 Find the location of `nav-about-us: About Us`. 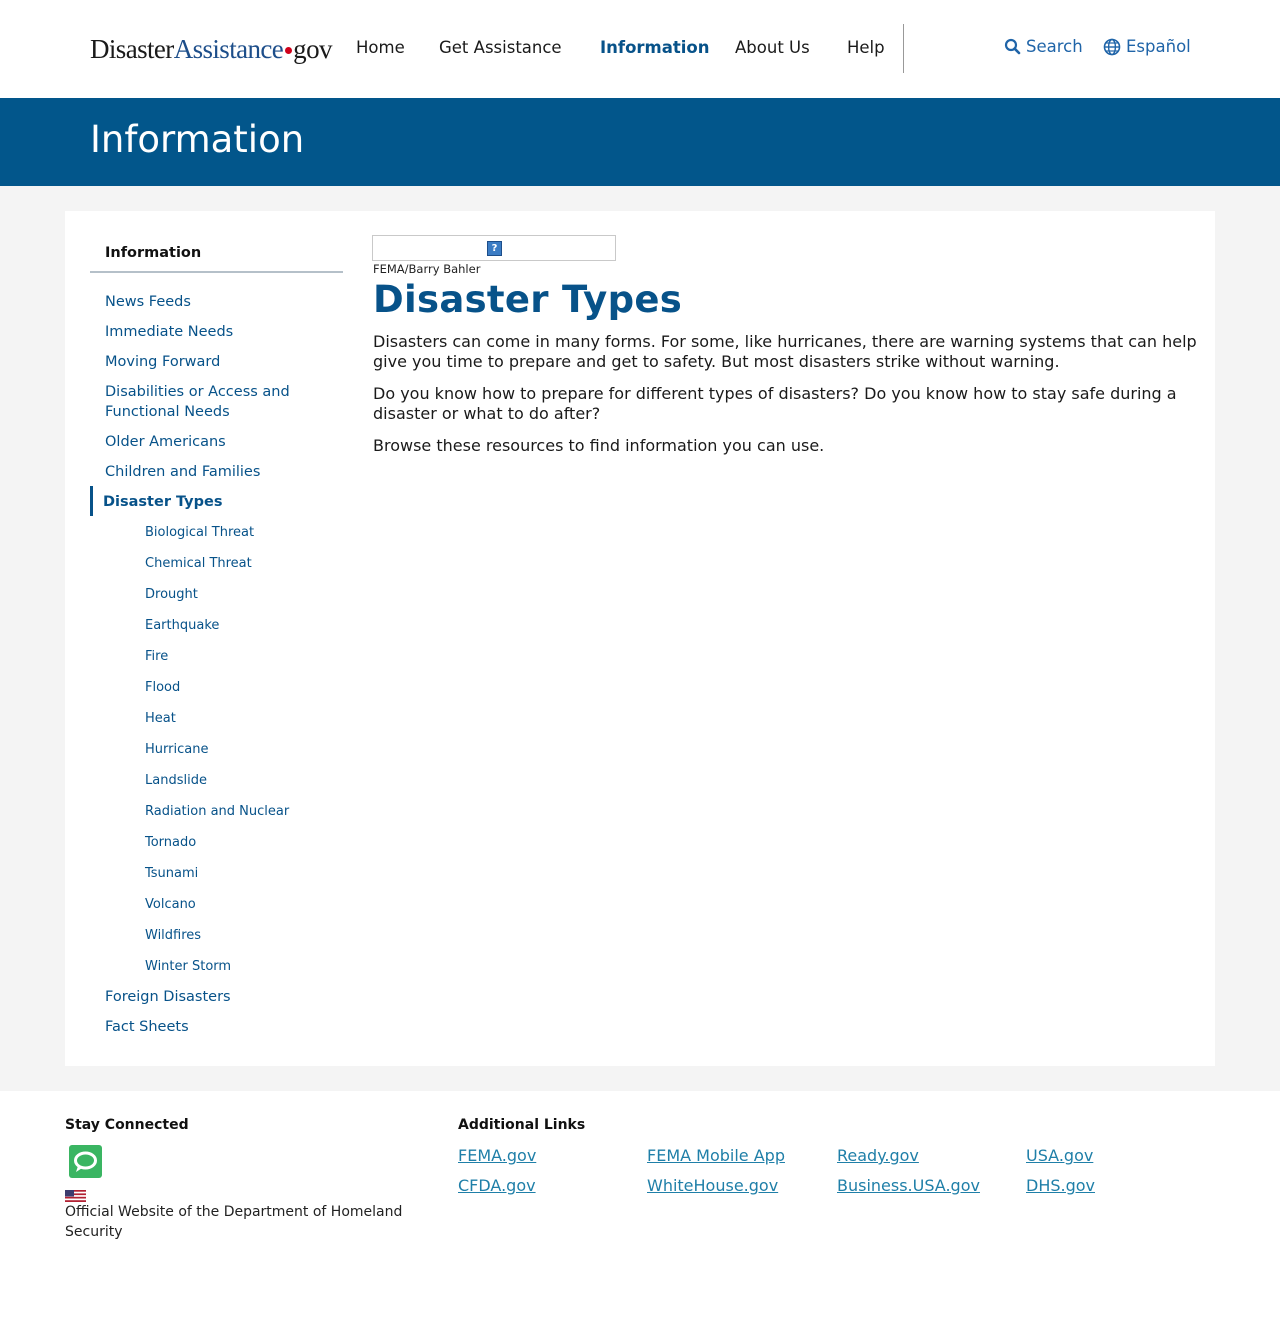

nav-about-us: About Us is located at coordinates (772, 50).